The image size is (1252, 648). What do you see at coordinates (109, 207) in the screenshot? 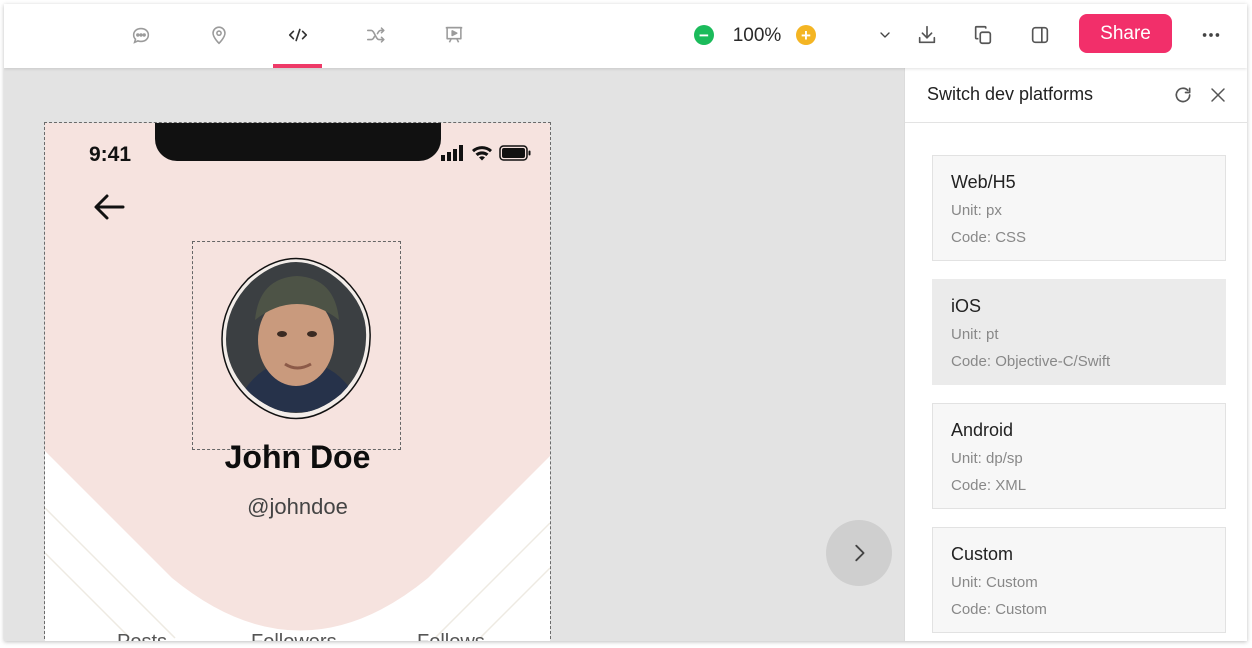
I see `back-arrow-icon` at bounding box center [109, 207].